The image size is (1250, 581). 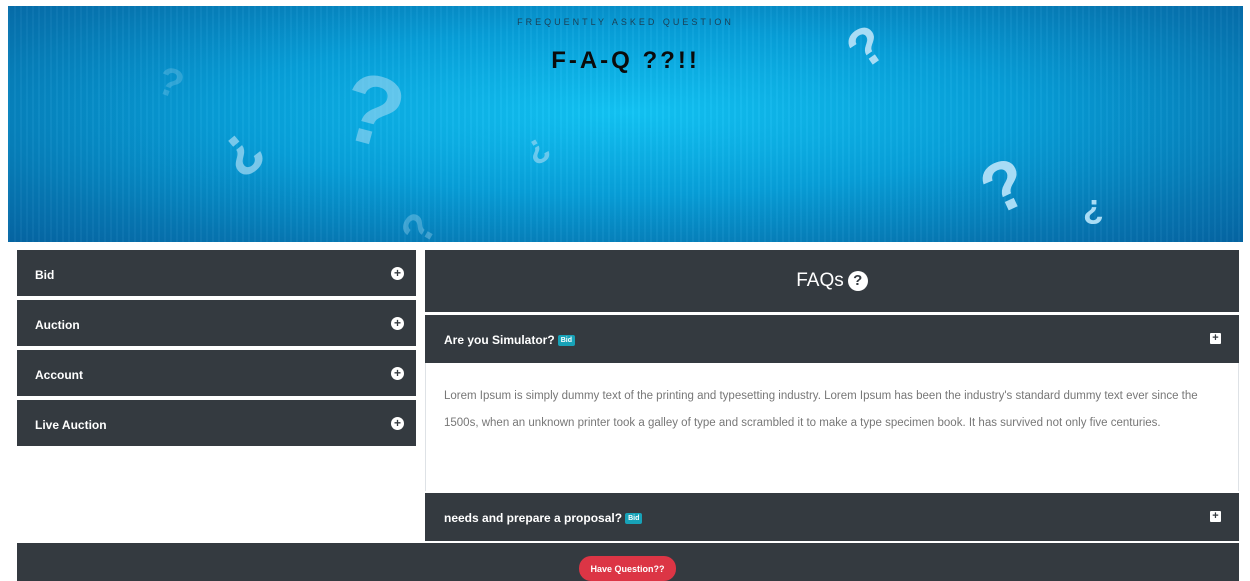 What do you see at coordinates (857, 281) in the screenshot?
I see `question-circle-icon: ?` at bounding box center [857, 281].